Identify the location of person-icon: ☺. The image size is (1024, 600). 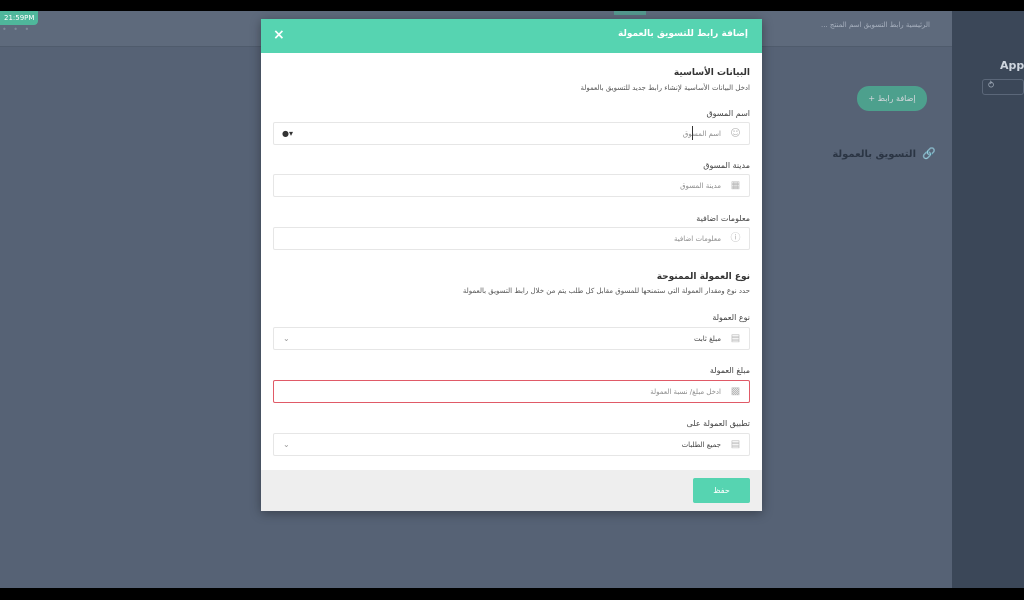
(735, 133).